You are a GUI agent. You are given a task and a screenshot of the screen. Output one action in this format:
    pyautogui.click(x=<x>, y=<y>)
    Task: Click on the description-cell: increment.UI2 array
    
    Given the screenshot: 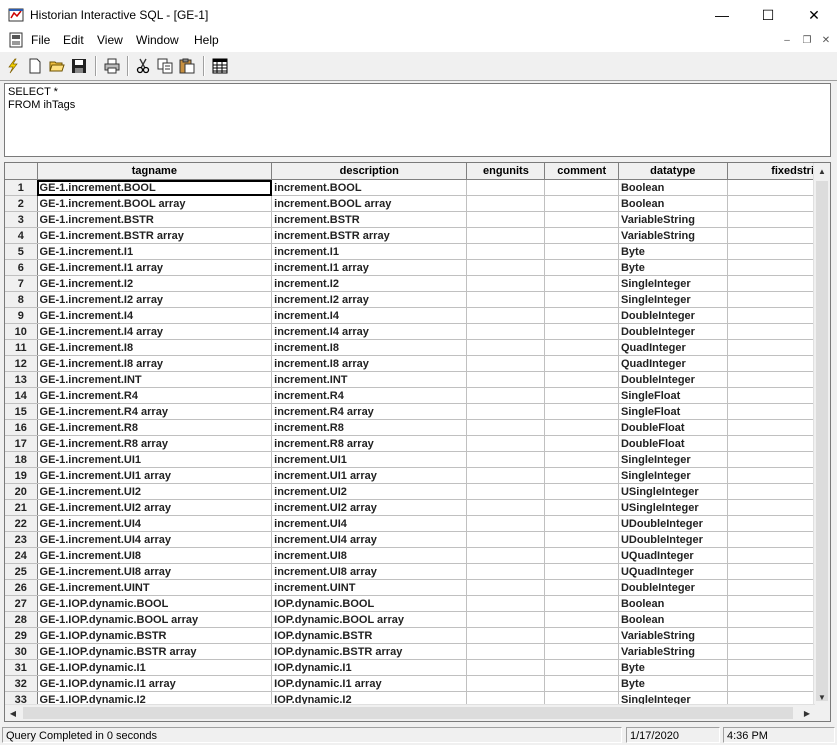 What is the action you would take?
    pyautogui.click(x=369, y=507)
    